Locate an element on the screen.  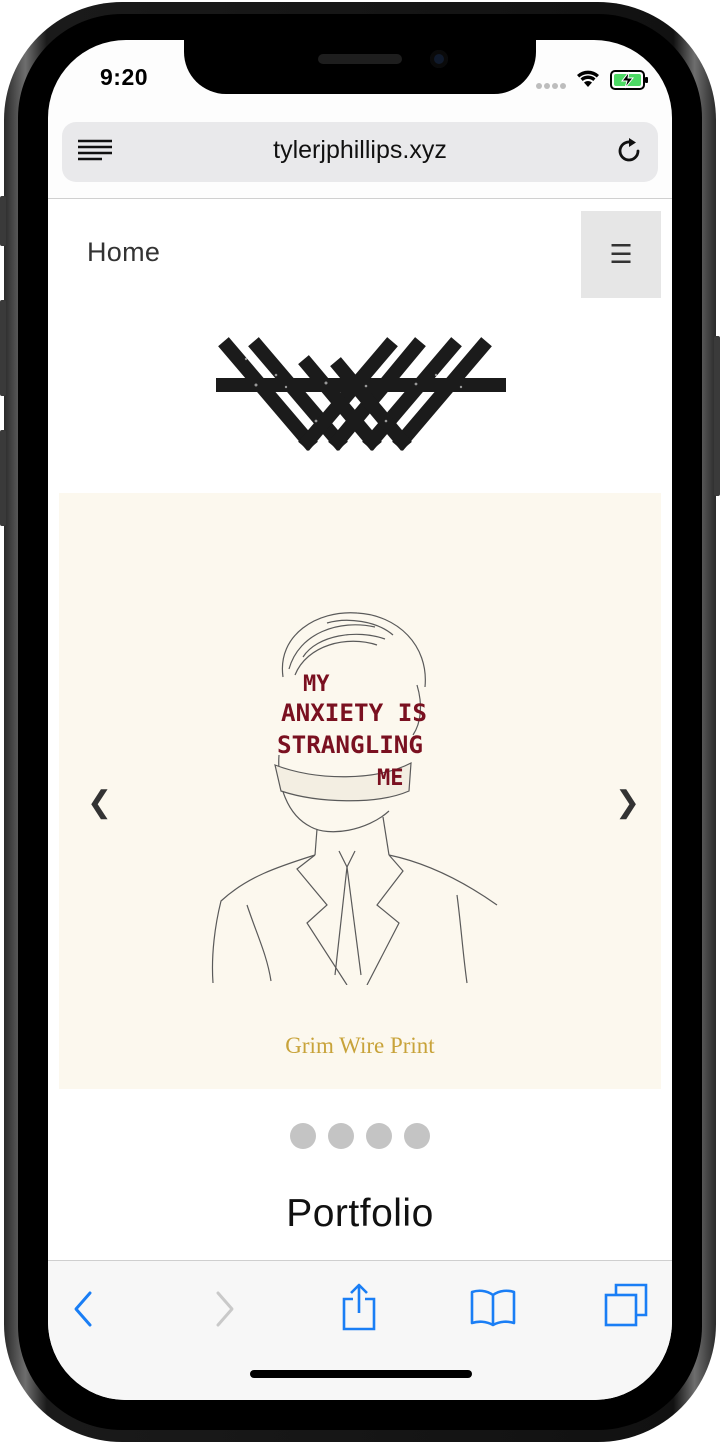
battery-charging-icon is located at coordinates (629, 80).